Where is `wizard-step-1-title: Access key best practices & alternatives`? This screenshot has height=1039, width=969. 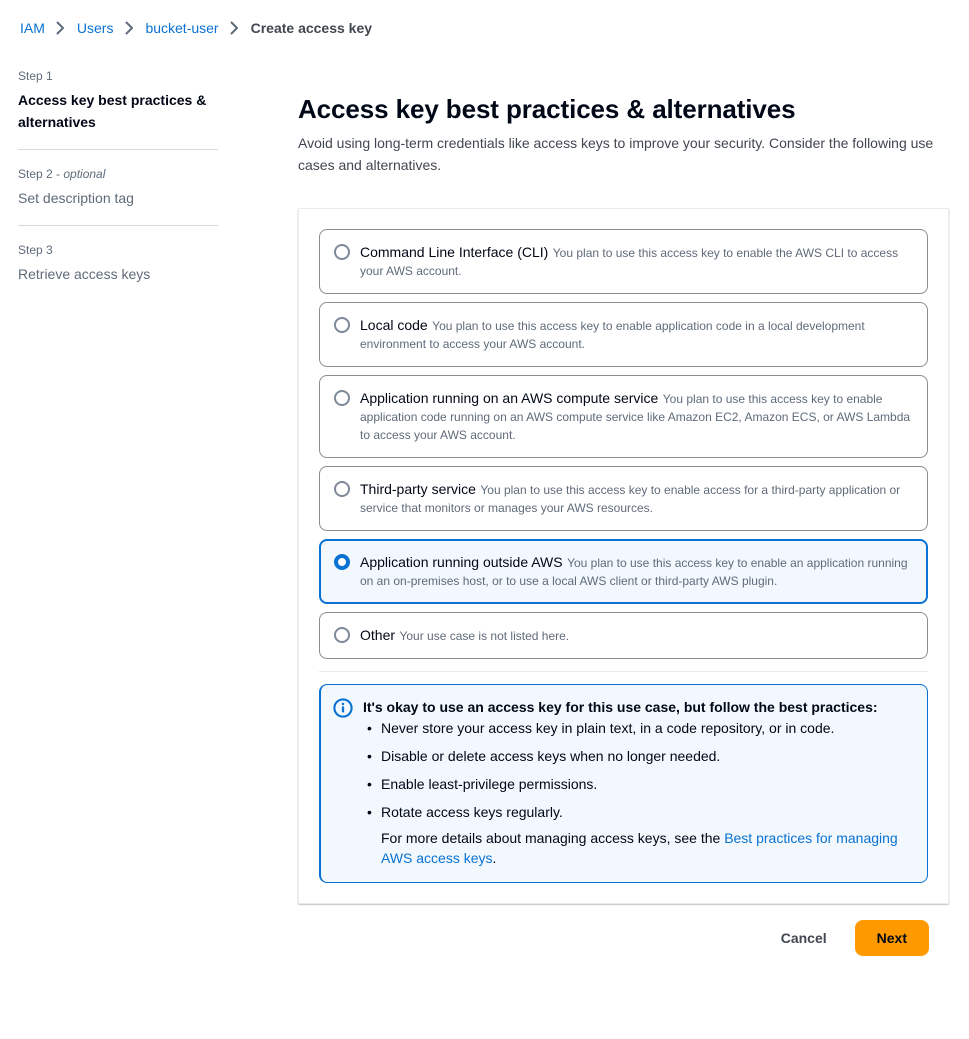
wizard-step-1-title: Access key best practices & alternatives is located at coordinates (112, 111).